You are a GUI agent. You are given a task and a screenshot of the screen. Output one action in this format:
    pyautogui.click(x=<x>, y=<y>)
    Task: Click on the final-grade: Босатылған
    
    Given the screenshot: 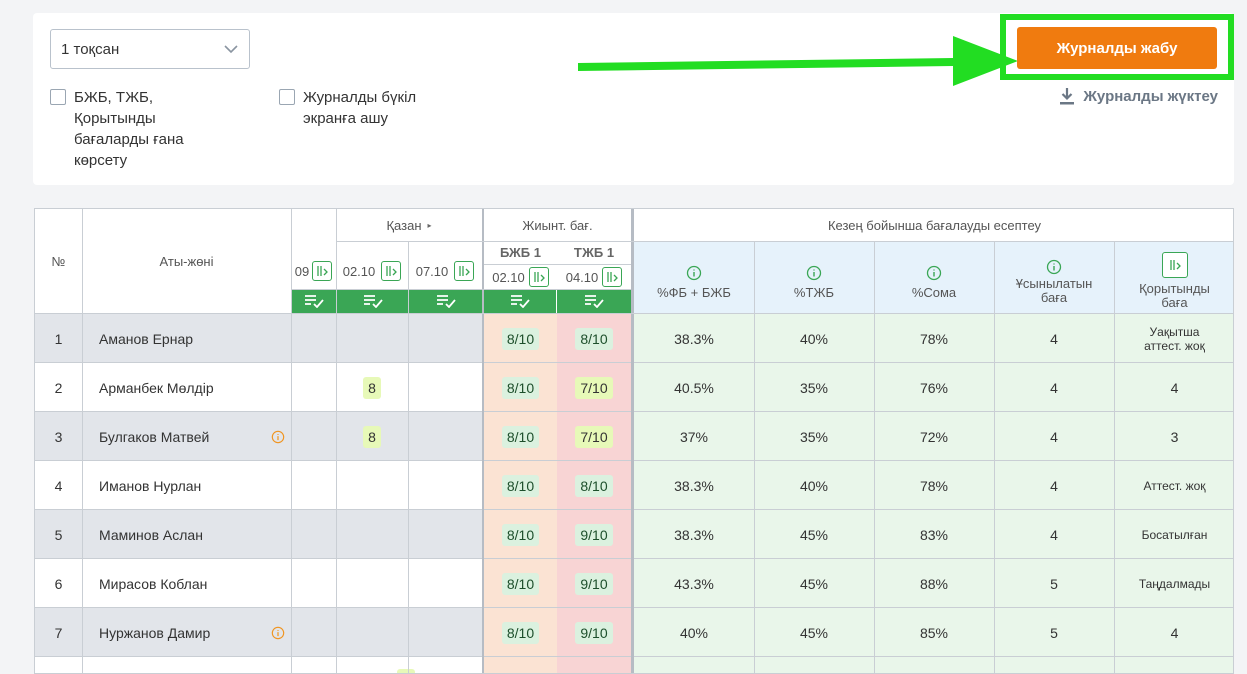 What is the action you would take?
    pyautogui.click(x=1173, y=534)
    